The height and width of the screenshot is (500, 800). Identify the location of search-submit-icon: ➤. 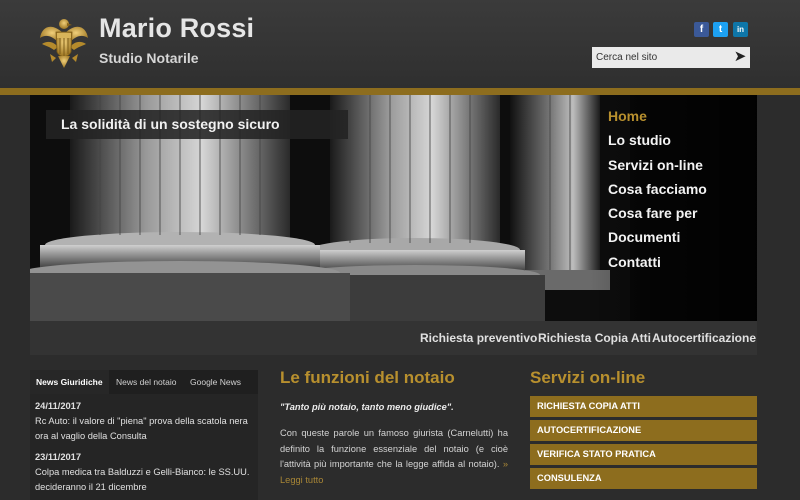
(740, 57).